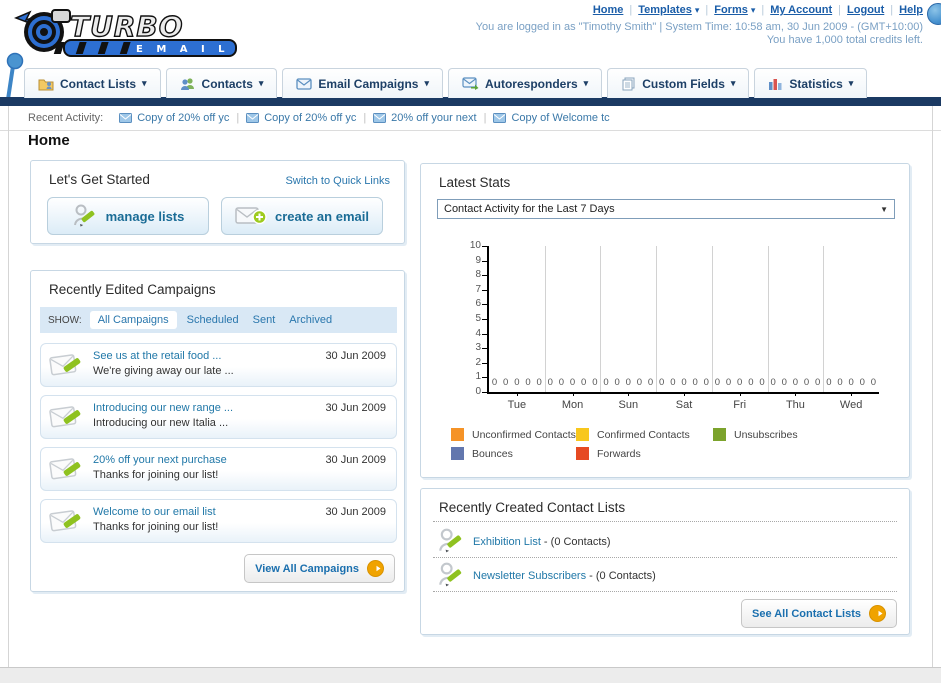 The width and height of the screenshot is (941, 683). I want to click on envelope-arrow-icon, so click(470, 83).